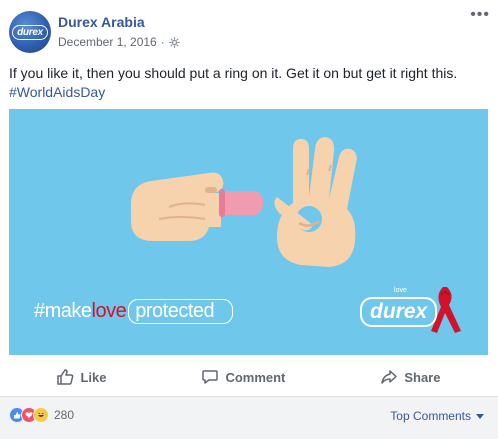 The height and width of the screenshot is (439, 498). What do you see at coordinates (101, 22) in the screenshot?
I see `page-name-link: Durex Arabia` at bounding box center [101, 22].